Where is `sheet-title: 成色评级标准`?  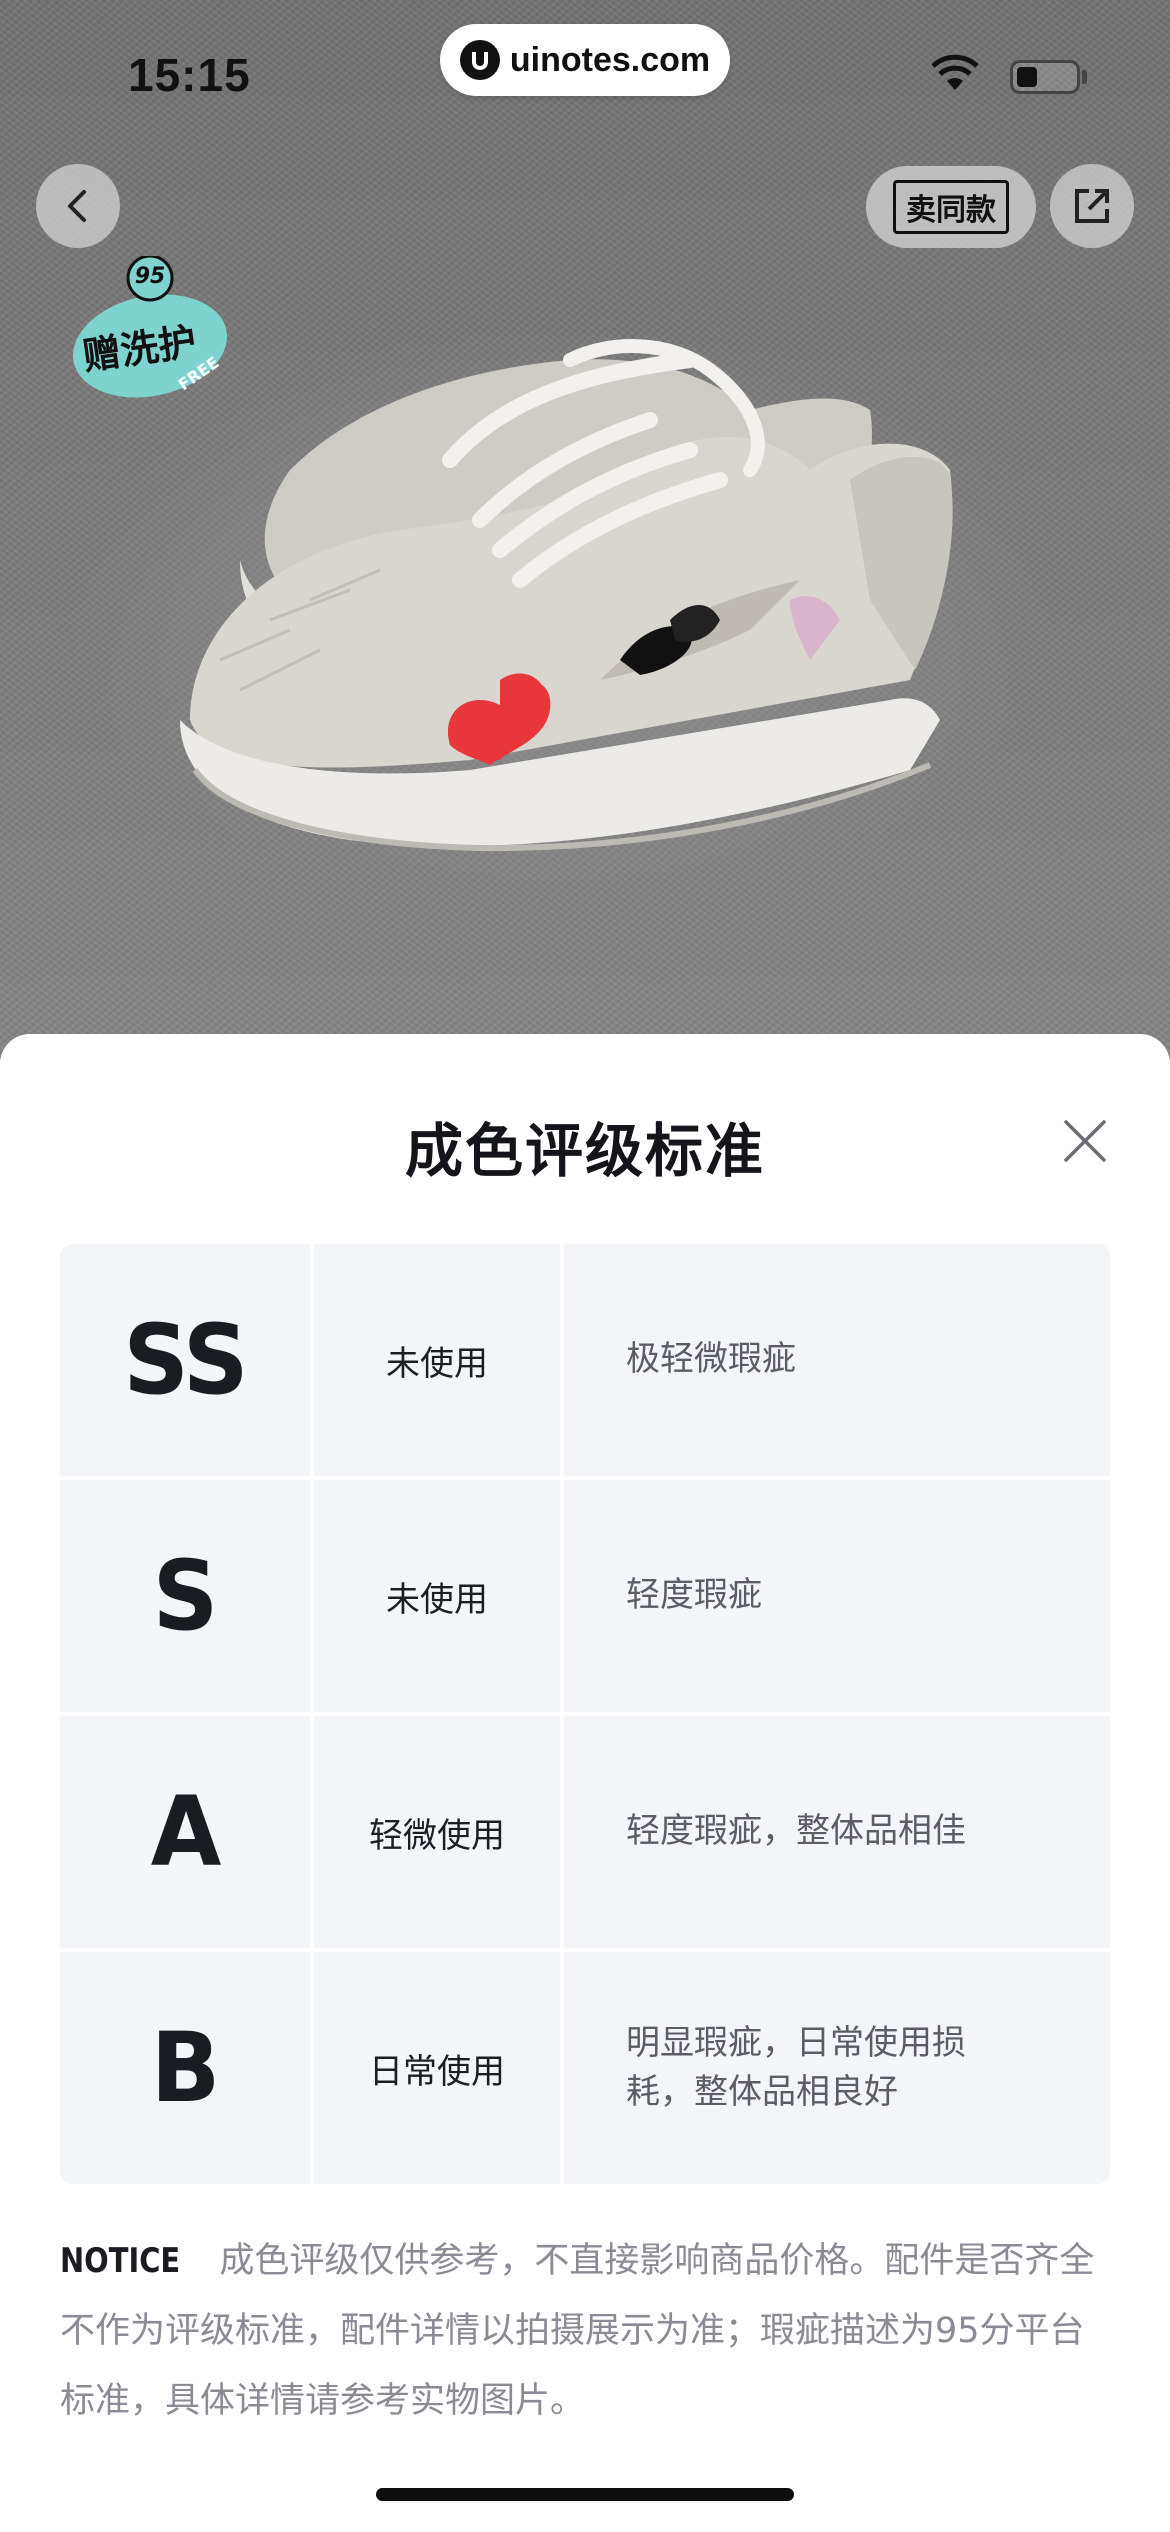
sheet-title: 成色评级标准 is located at coordinates (584, 1151).